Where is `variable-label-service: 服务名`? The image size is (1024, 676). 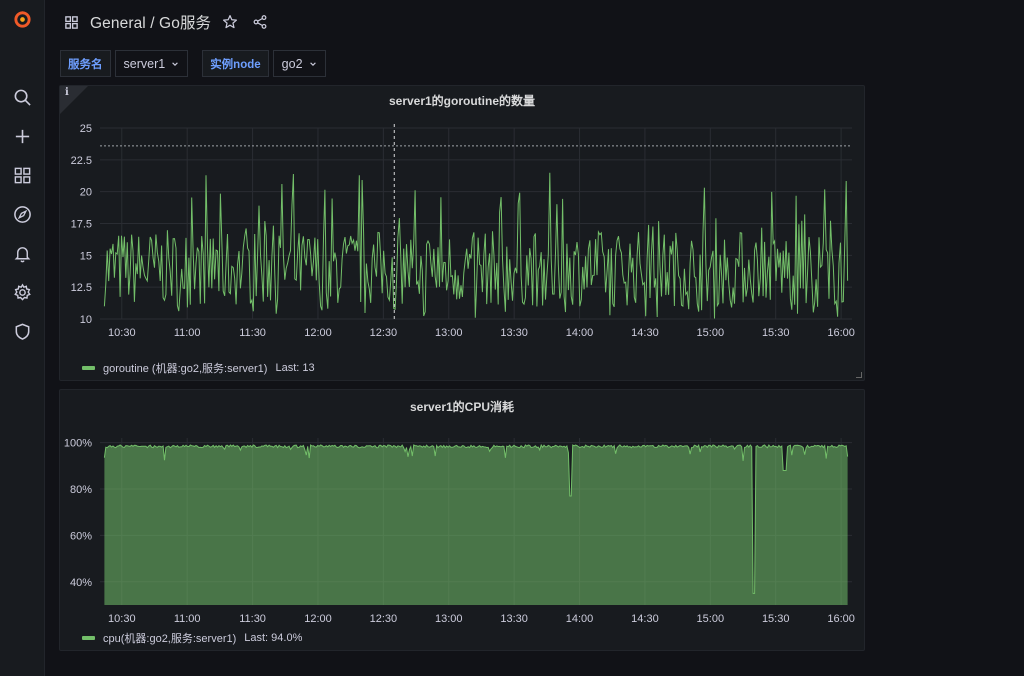
variable-label-service: 服务名 is located at coordinates (85, 63).